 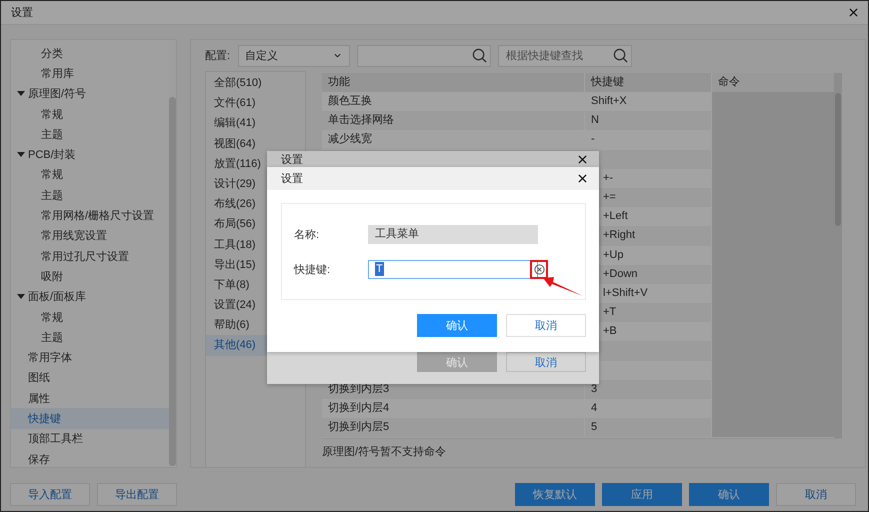 What do you see at coordinates (453, 82) in the screenshot?
I see `column-header: 功能` at bounding box center [453, 82].